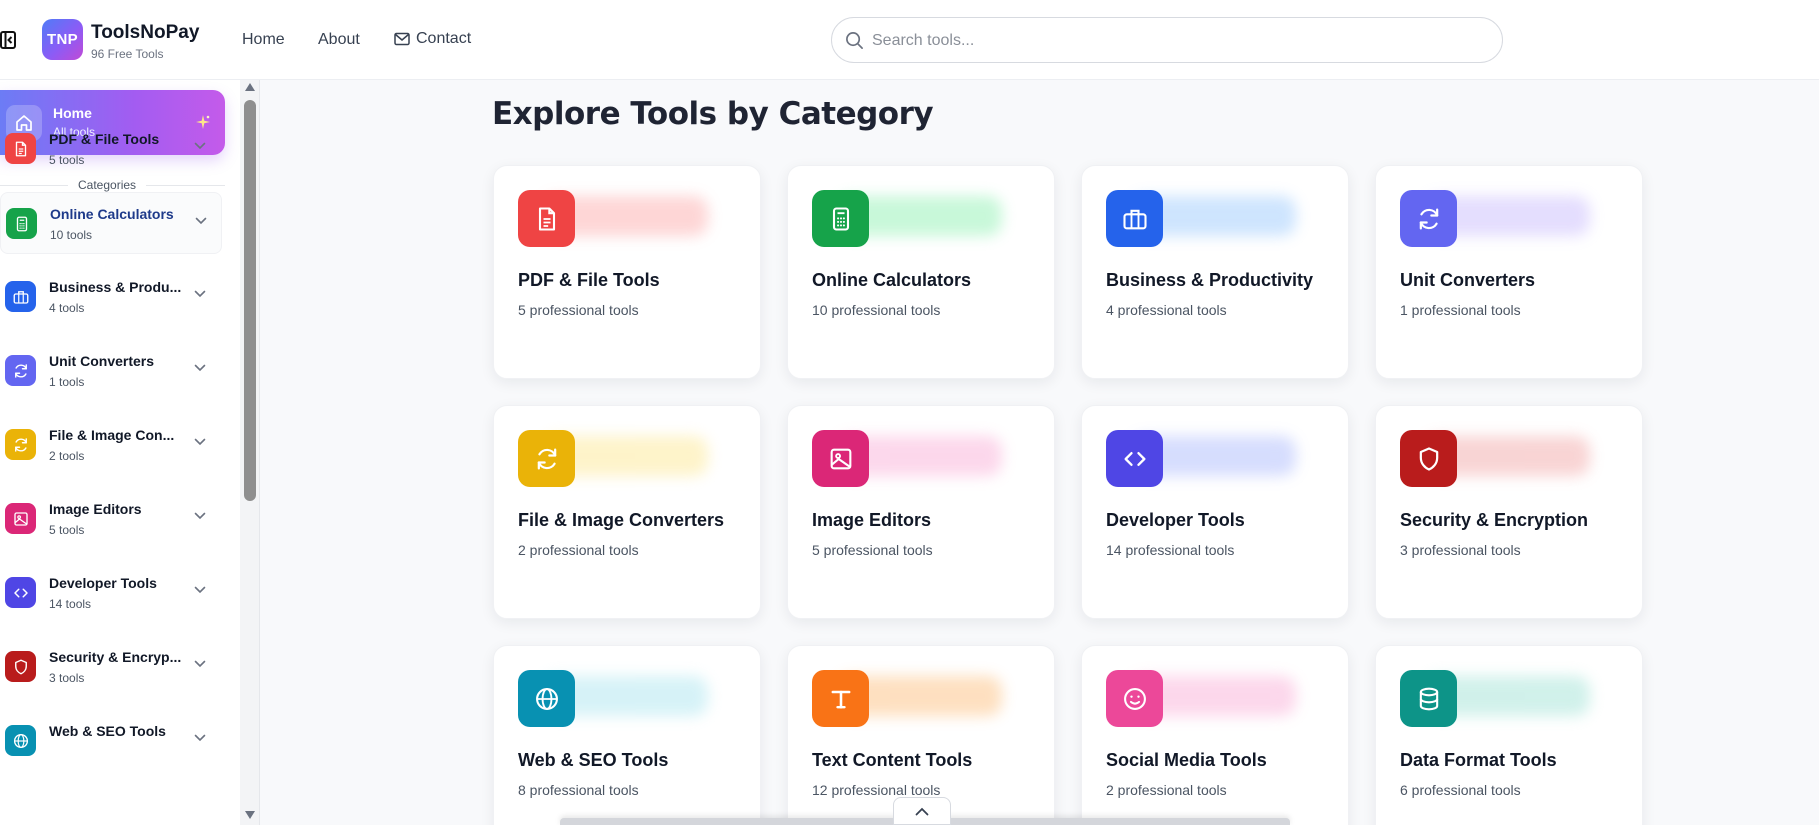 This screenshot has height=825, width=1819. I want to click on nav-contact-link: Contact, so click(432, 39).